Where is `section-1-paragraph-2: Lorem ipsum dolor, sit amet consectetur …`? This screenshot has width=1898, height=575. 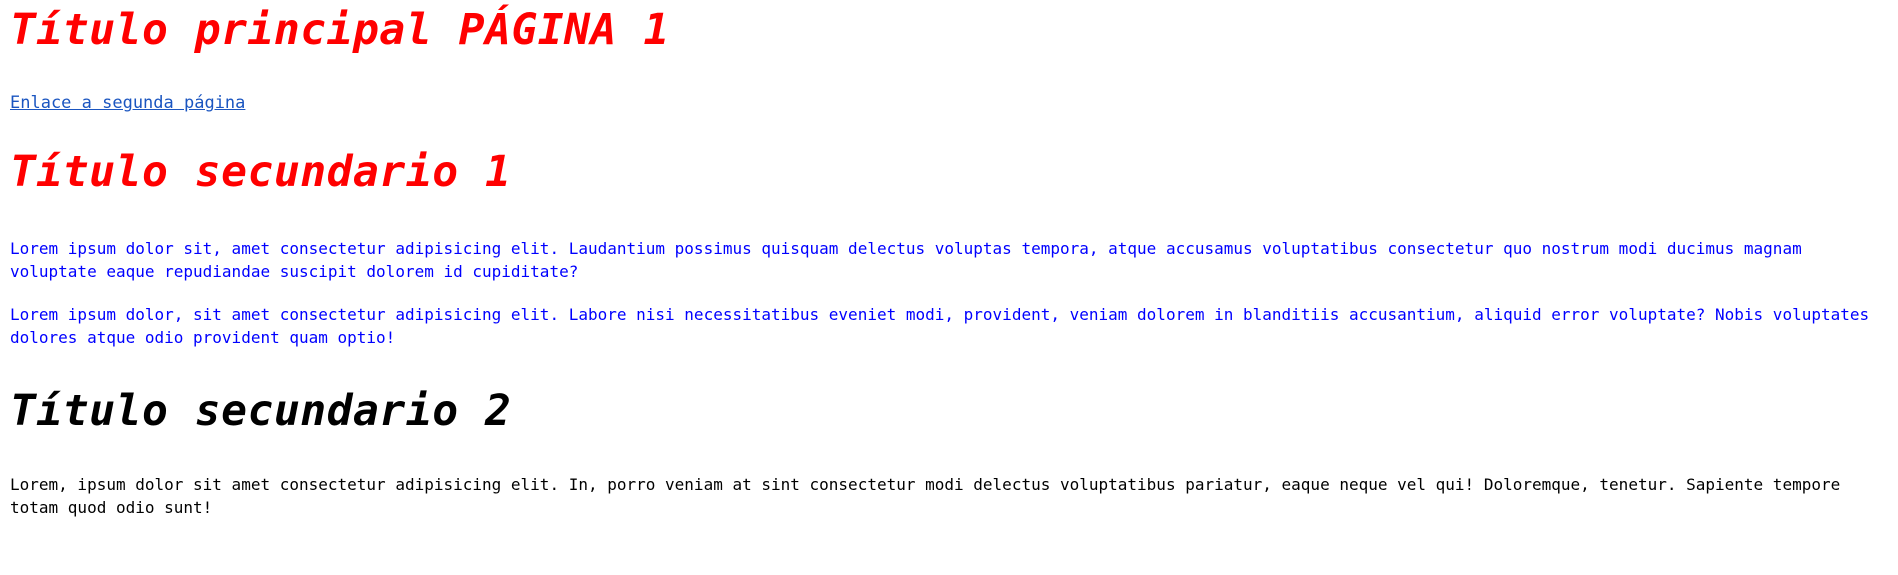
section-1-paragraph-2: Lorem ipsum dolor, sit amet consectetur … is located at coordinates (940, 326).